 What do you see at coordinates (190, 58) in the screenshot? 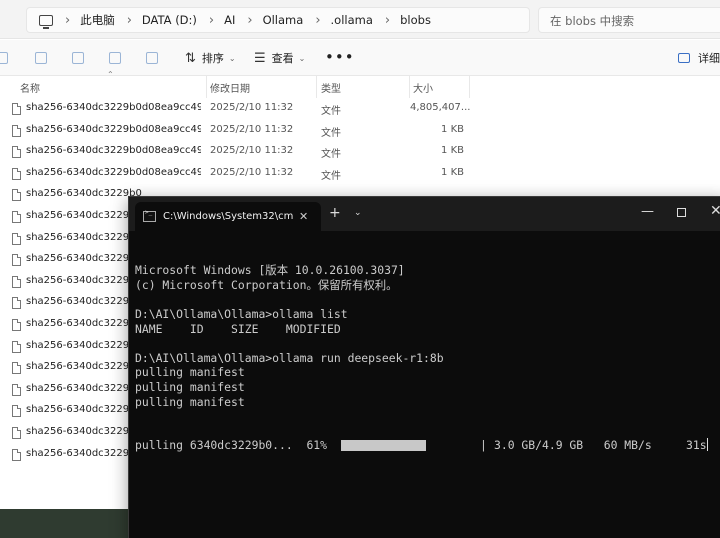
I see `sort-icon: ⇅` at bounding box center [190, 58].